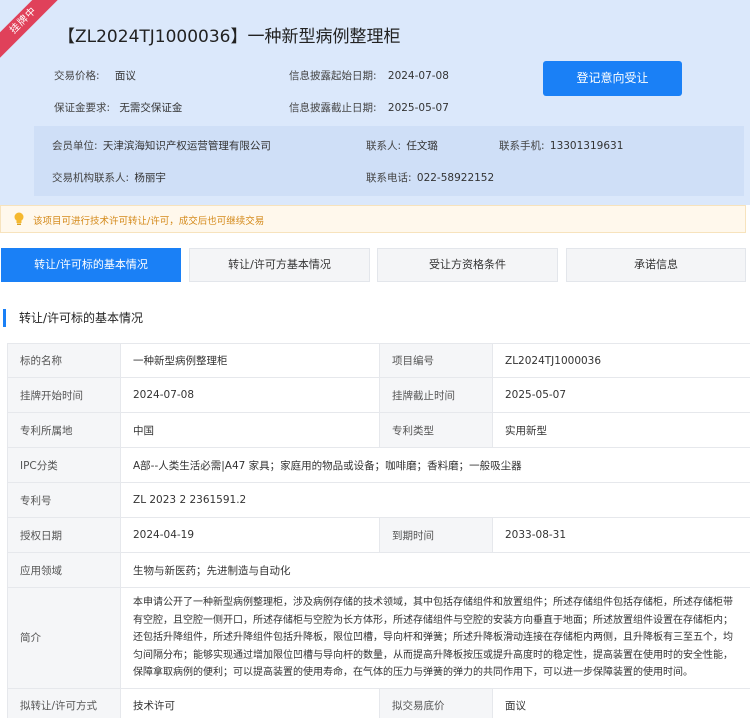  I want to click on deposit-label: 保证金要求:, so click(82, 108).